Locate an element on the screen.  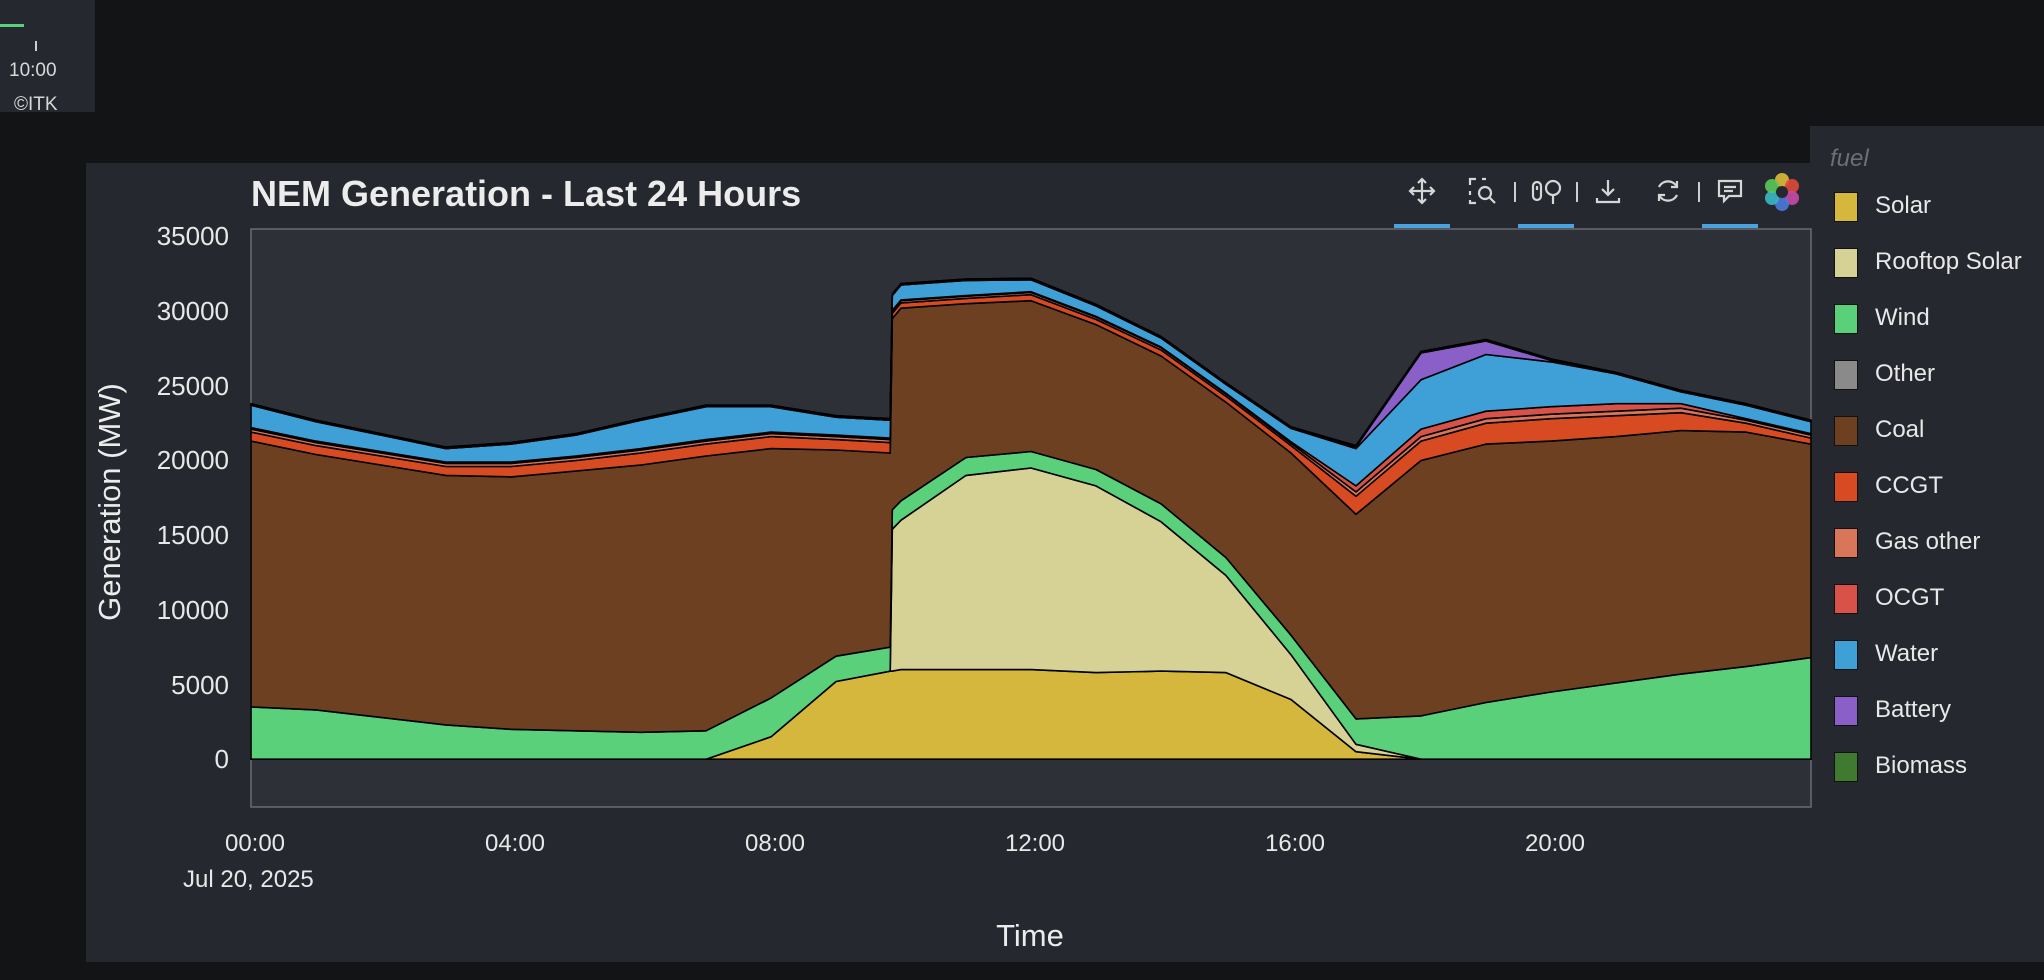
wheel-zoom-icon is located at coordinates (1546, 191).